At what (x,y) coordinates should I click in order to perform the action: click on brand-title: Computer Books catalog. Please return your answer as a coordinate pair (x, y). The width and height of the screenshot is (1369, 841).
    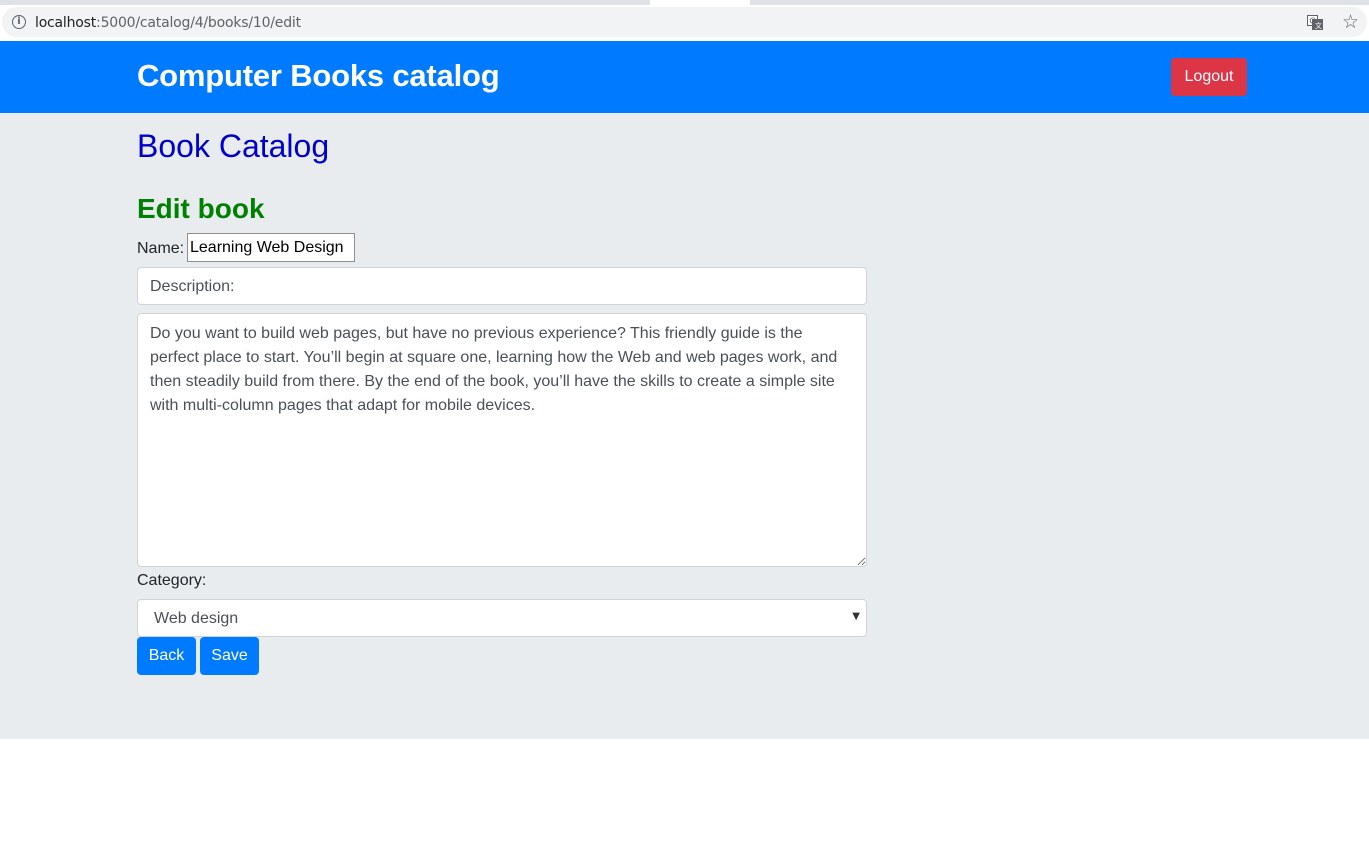
    Looking at the image, I should click on (318, 76).